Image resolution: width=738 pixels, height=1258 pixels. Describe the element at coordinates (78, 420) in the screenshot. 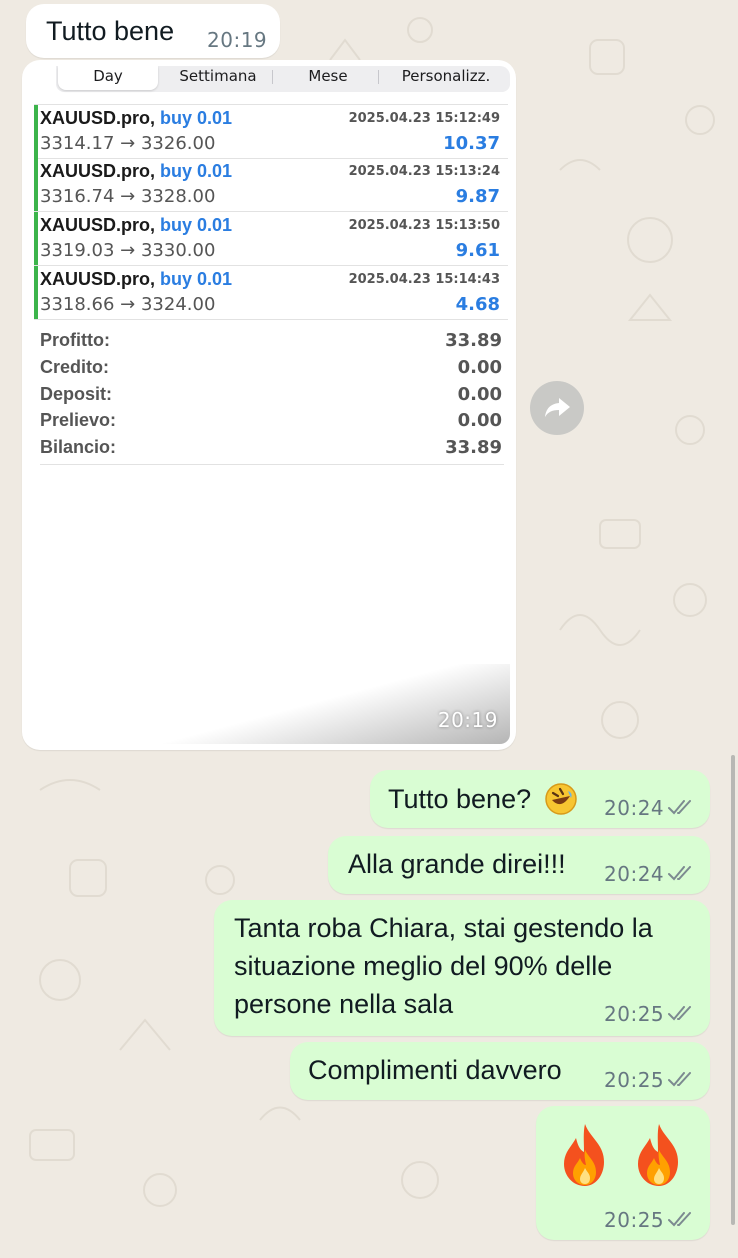

I see `summary-label: Prelievo:` at that location.